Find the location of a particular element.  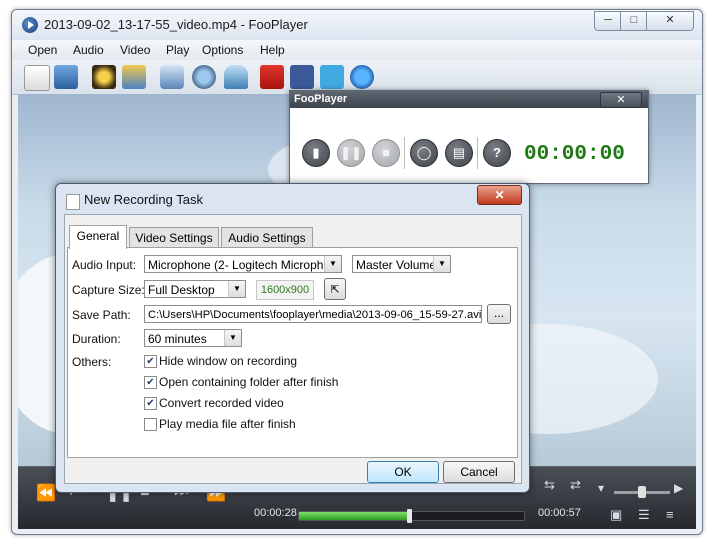

microphone-icon is located at coordinates (236, 77).